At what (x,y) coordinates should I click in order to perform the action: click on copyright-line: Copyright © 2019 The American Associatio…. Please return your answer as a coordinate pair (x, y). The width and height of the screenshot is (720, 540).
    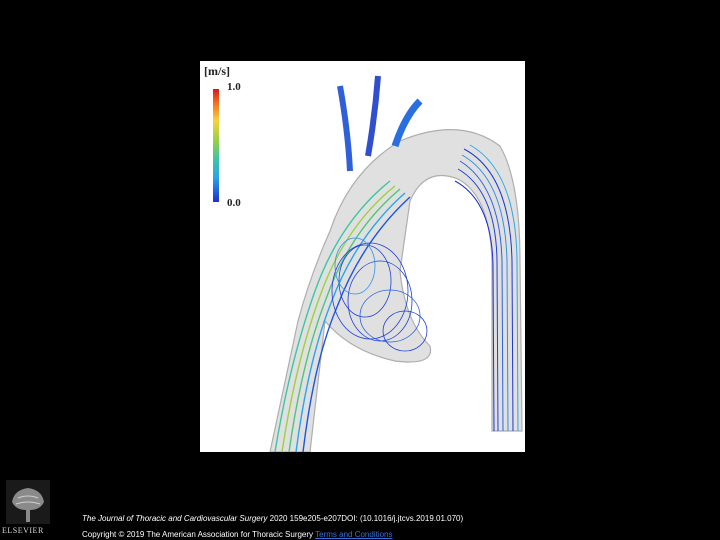
    Looking at the image, I should click on (237, 534).